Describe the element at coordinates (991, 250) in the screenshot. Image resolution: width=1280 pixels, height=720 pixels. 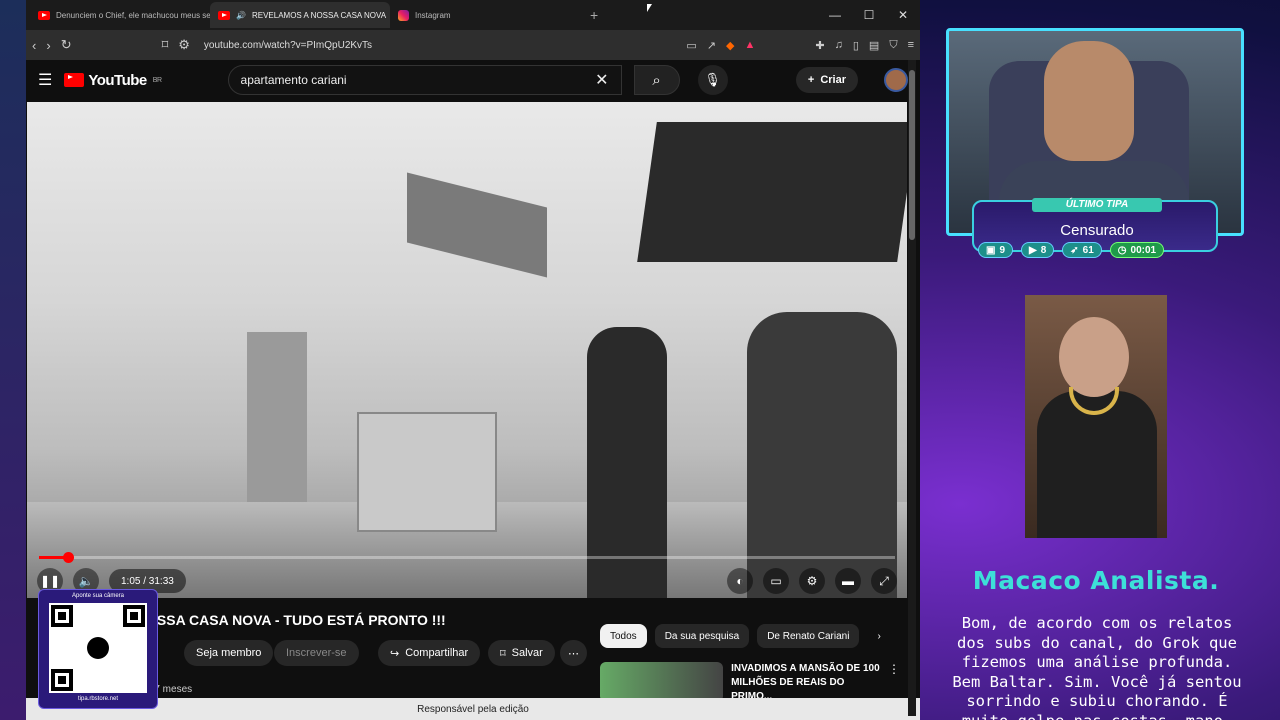
I see `twitch-icon: ▣` at that location.